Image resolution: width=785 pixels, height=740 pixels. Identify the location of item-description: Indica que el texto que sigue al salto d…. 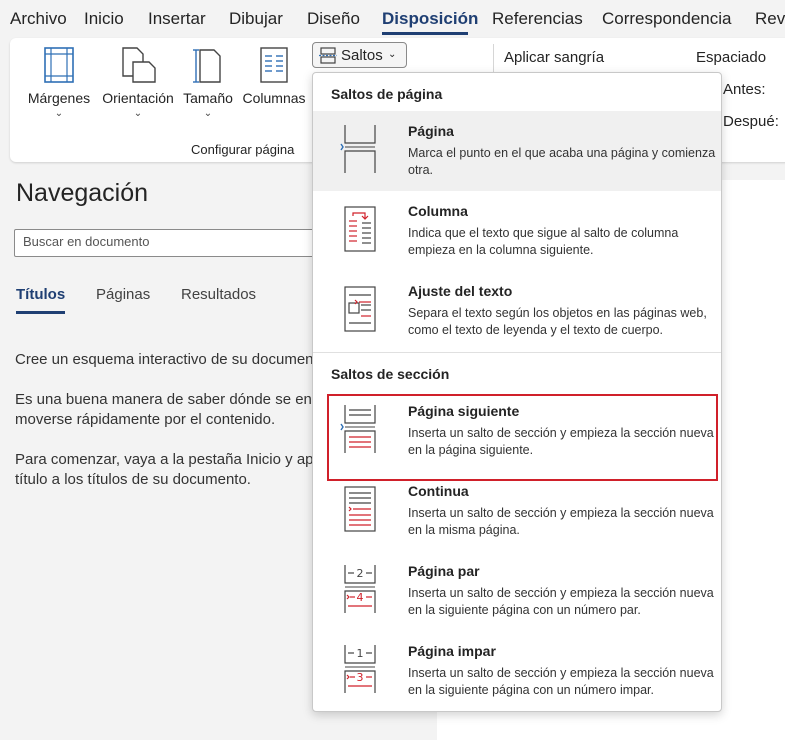
(543, 241).